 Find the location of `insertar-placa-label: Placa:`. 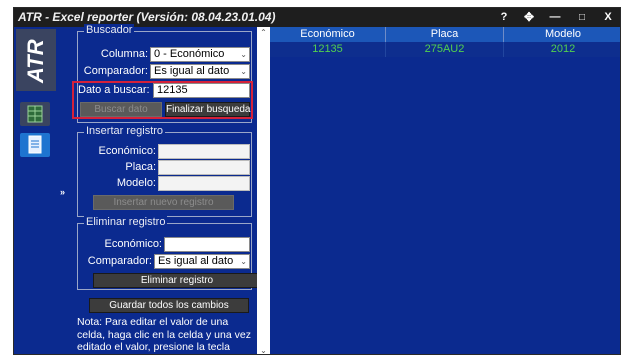

insertar-placa-label: Placa: is located at coordinates (140, 167).